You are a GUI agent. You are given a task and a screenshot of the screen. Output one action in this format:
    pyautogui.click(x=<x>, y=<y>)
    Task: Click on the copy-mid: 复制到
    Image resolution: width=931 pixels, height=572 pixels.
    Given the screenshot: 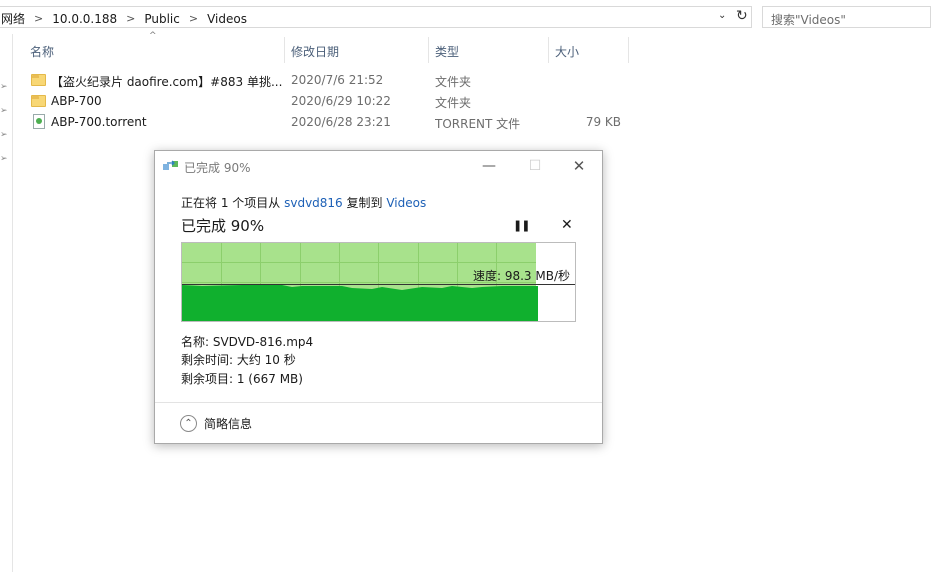 What is the action you would take?
    pyautogui.click(x=364, y=203)
    